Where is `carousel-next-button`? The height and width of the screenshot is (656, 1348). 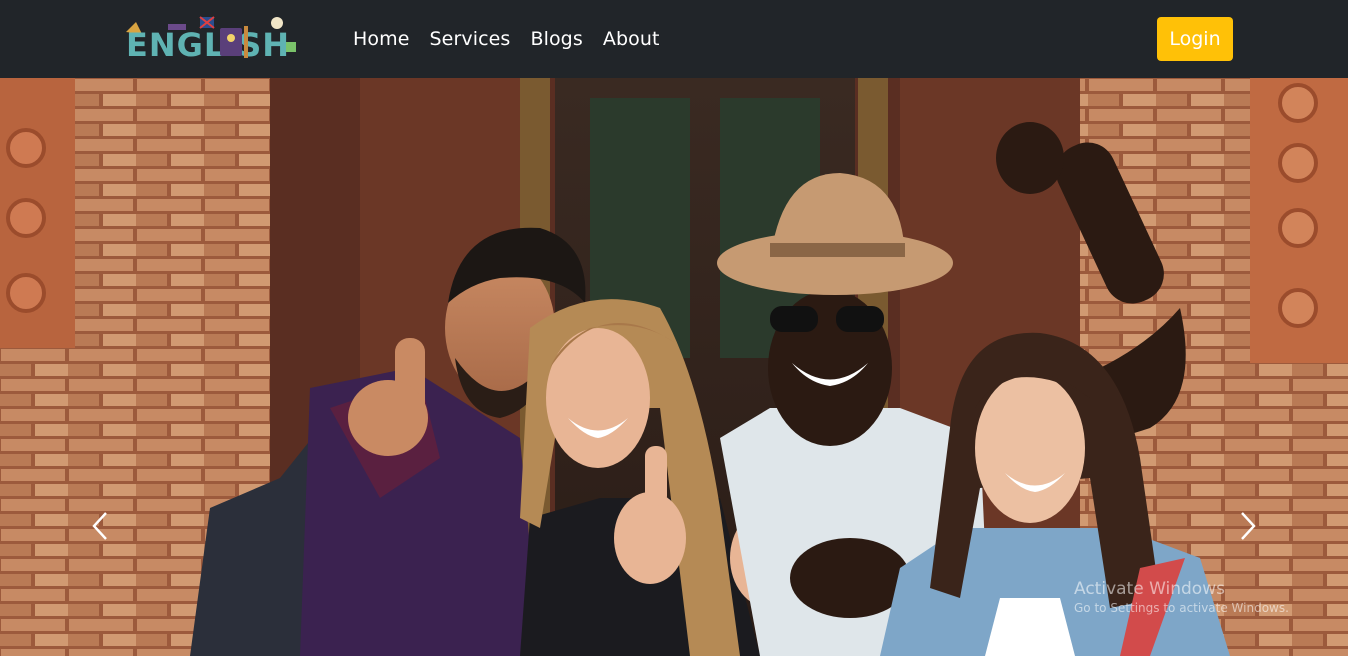 carousel-next-button is located at coordinates (1248, 528).